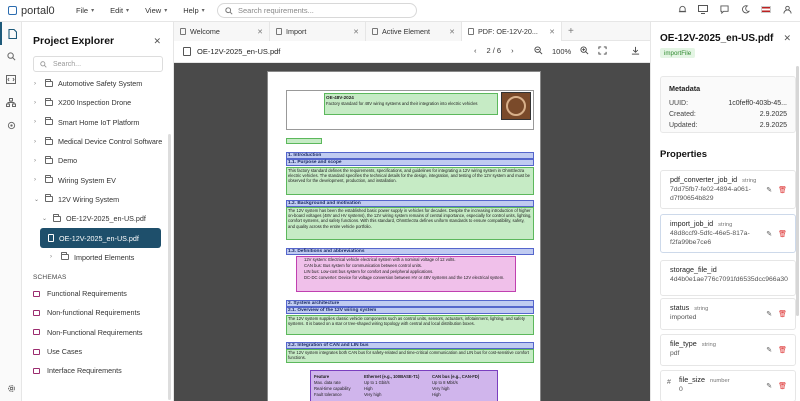 The image size is (800, 401). Describe the element at coordinates (97, 141) in the screenshot. I see `tree-item-medical-device: › Medical Device Control Software` at that location.